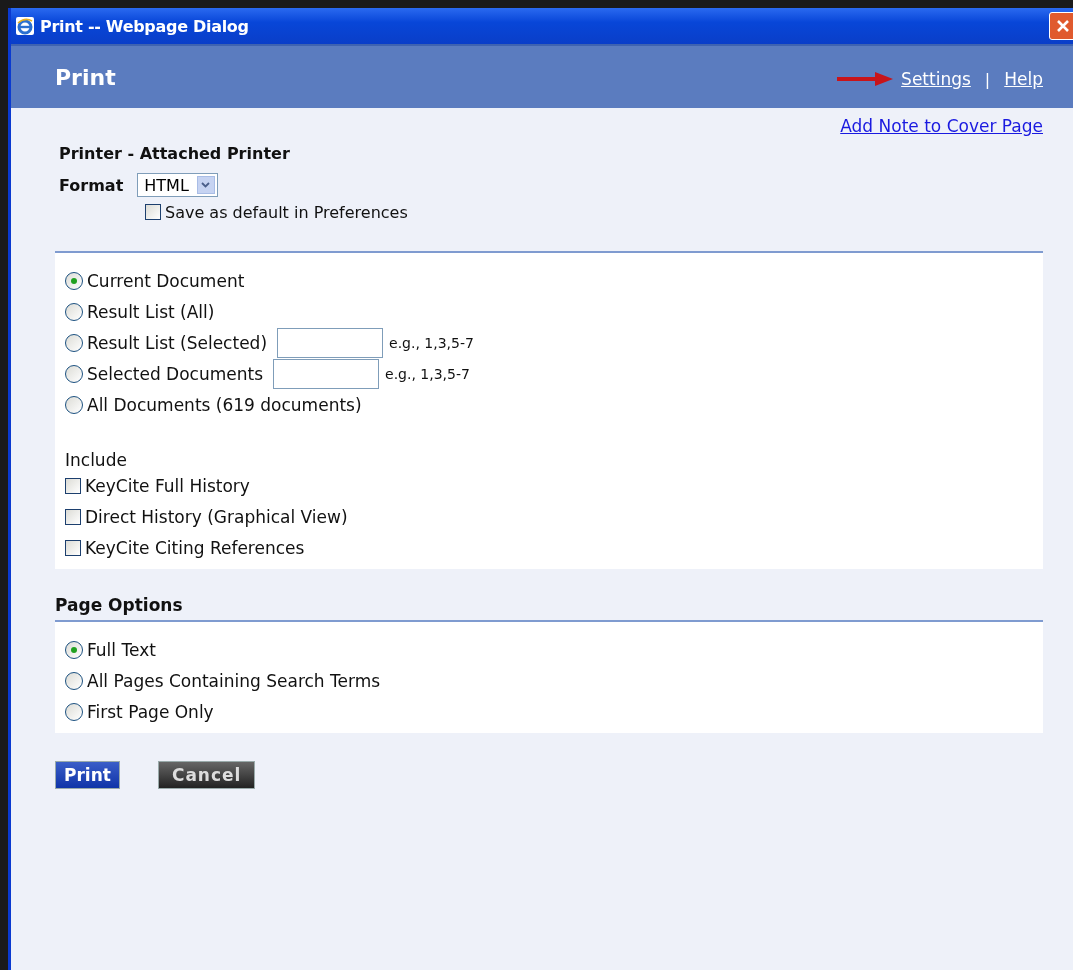  Describe the element at coordinates (865, 79) in the screenshot. I see `arrow-icon` at that location.